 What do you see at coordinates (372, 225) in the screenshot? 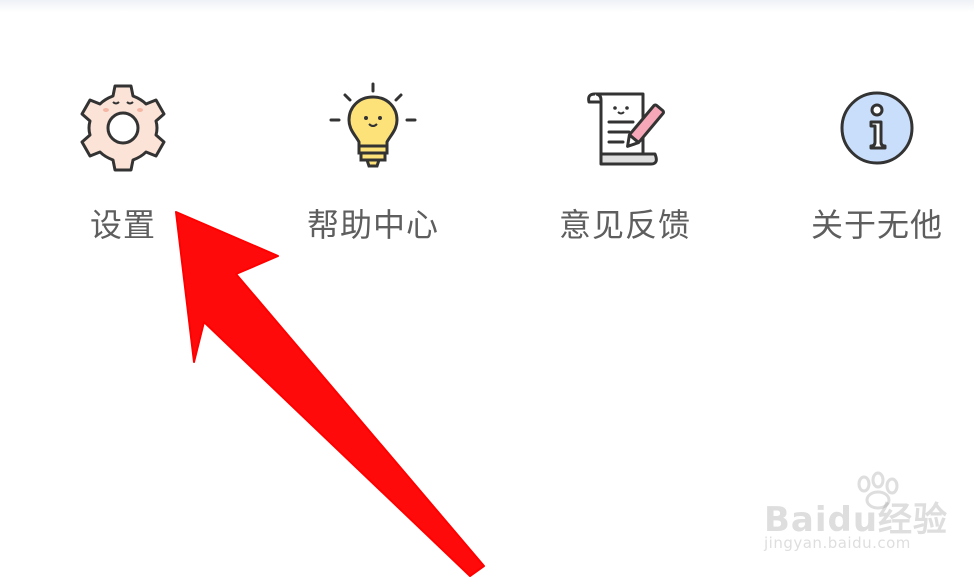
I see `help-center-label: 帮助中心` at bounding box center [372, 225].